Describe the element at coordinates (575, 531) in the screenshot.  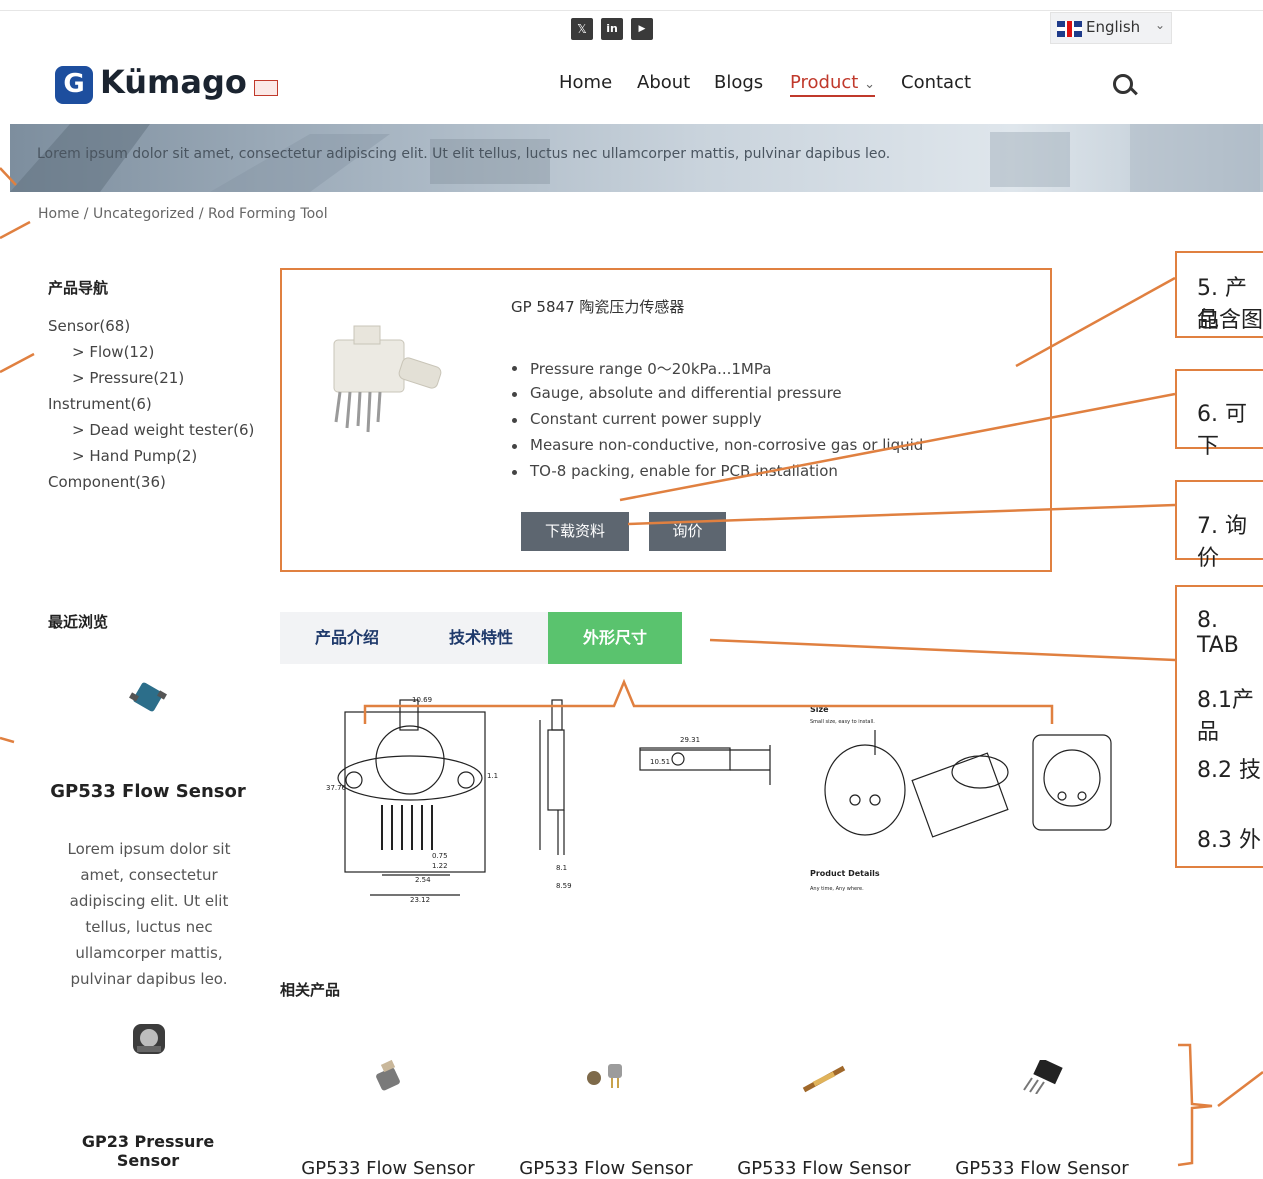
I see `download-button: 下载资料` at that location.